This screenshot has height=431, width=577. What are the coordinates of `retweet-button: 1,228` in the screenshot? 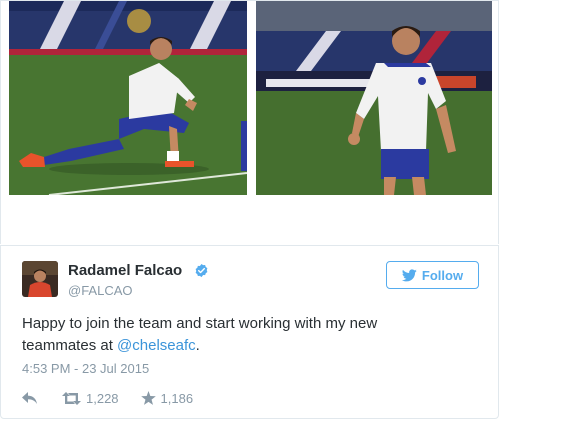 It's located at (90, 398).